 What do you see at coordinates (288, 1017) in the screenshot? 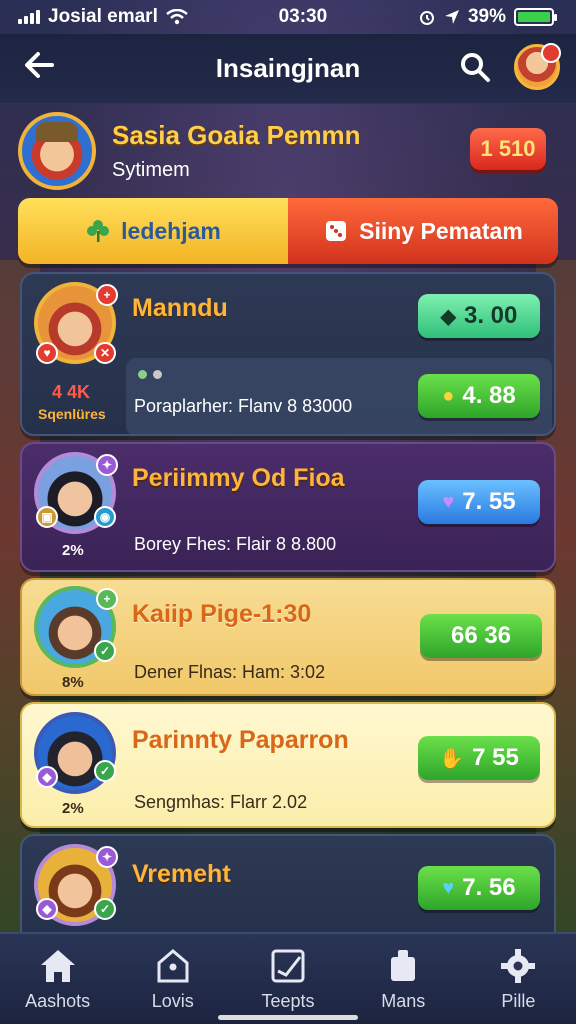
I see `home-indicator` at bounding box center [288, 1017].